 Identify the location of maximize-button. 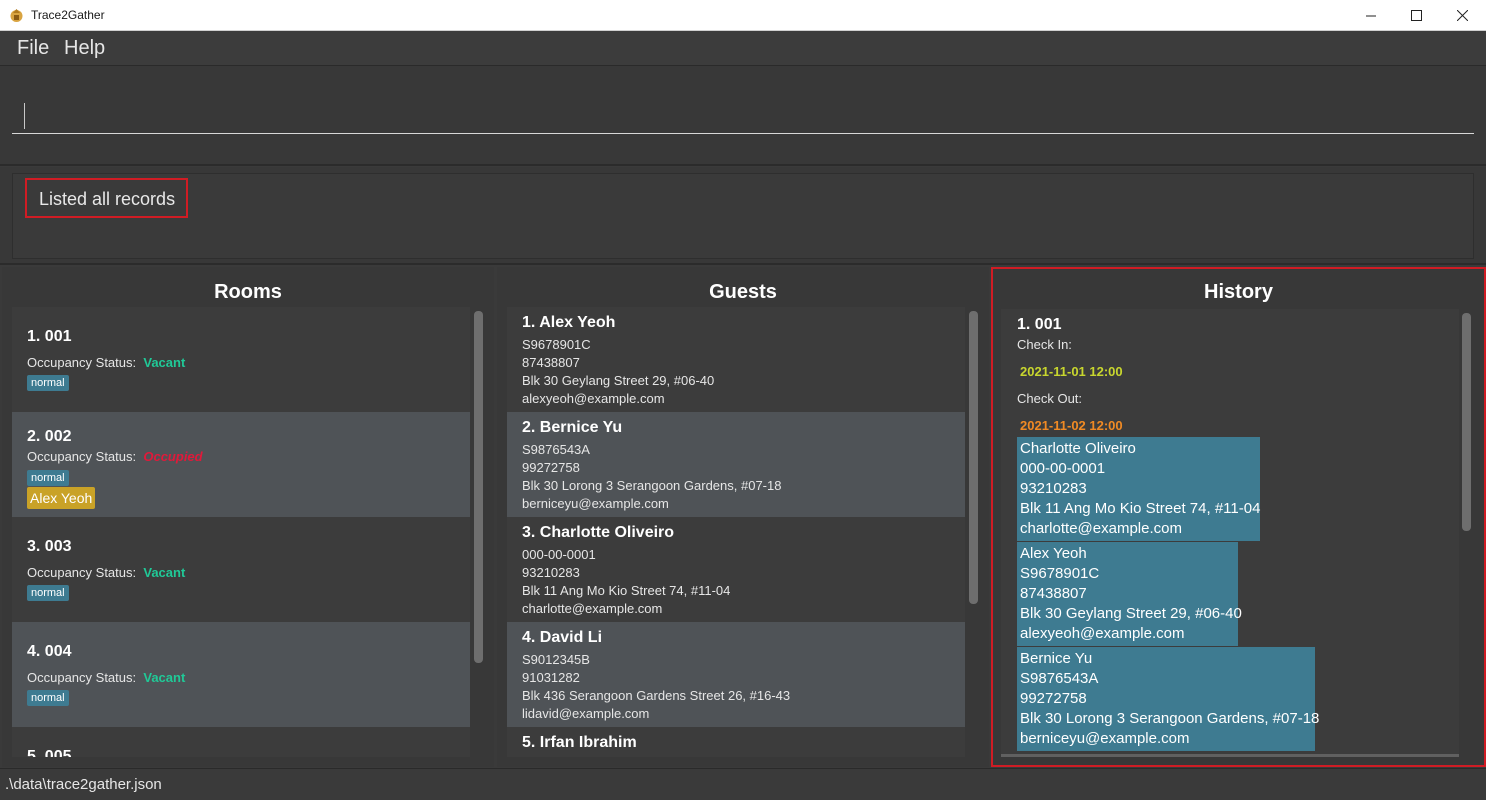
(1416, 15).